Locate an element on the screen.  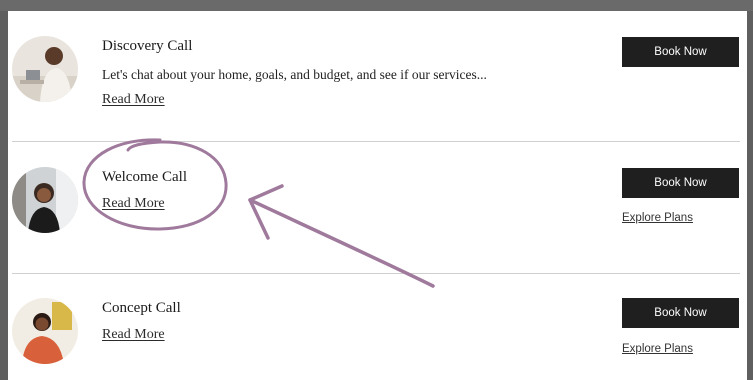
book-now-button-concept: Book Now is located at coordinates (680, 313).